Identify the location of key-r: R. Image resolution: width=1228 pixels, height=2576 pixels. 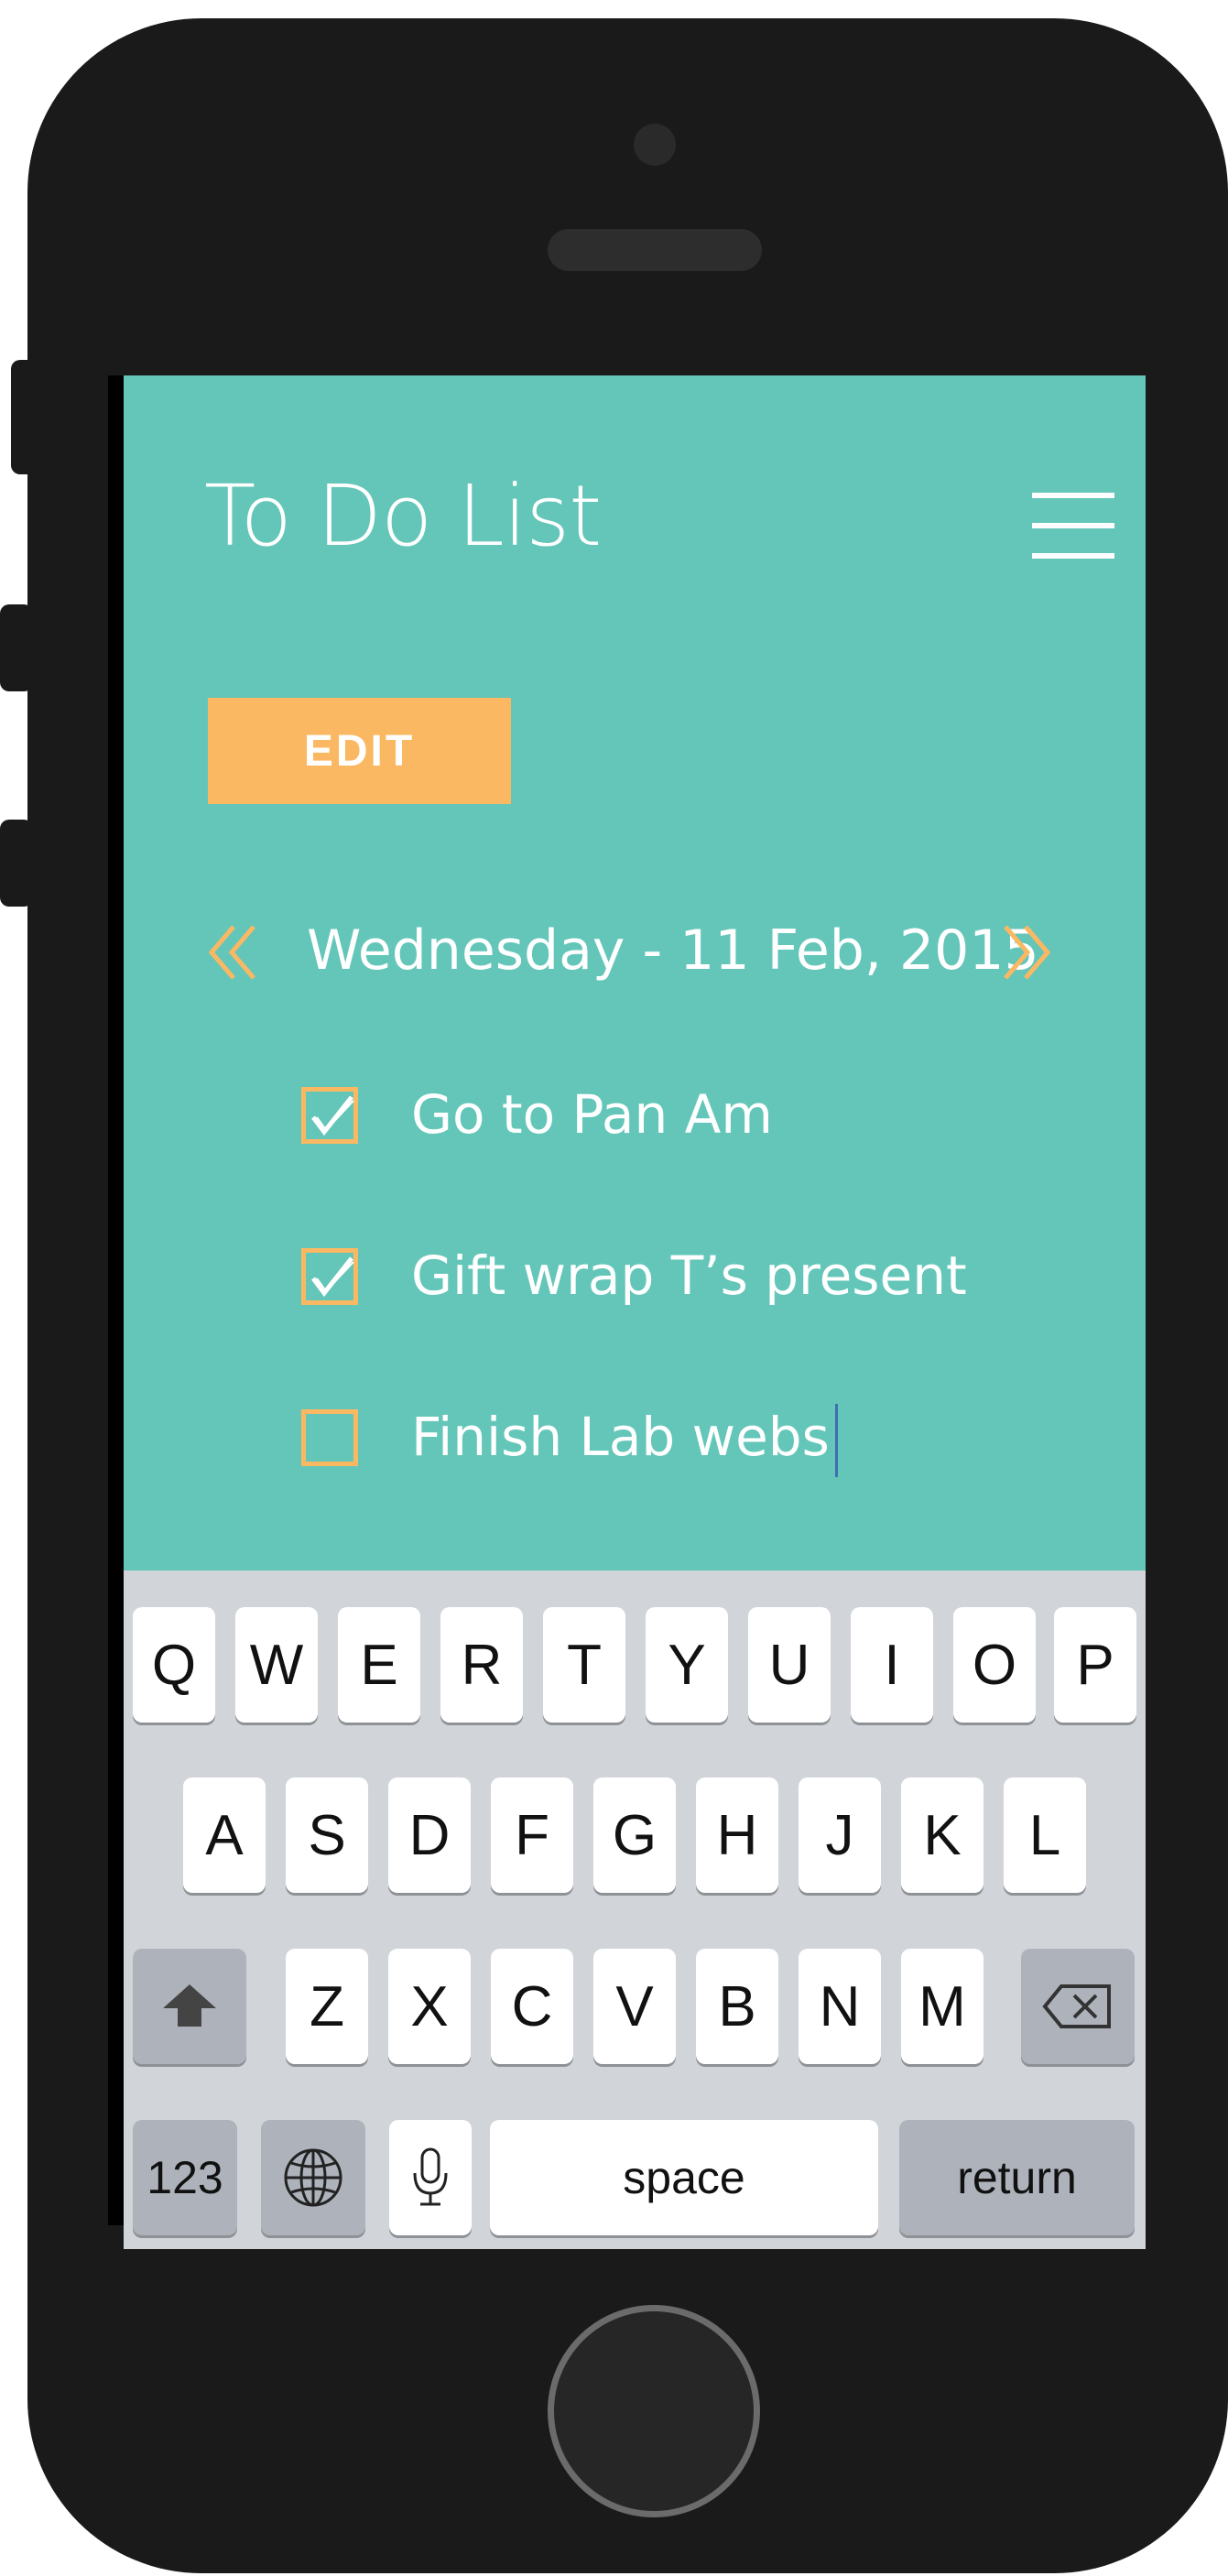
(481, 1665).